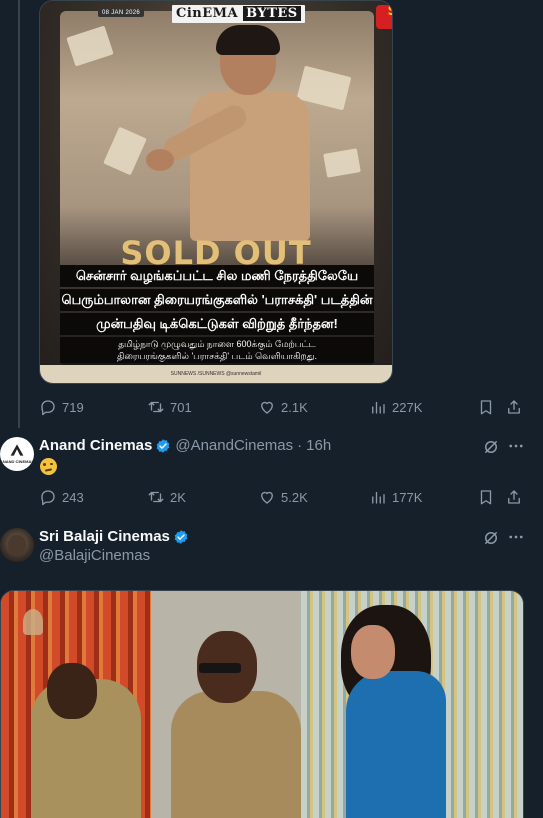  I want to click on tweet-header: Sri Balaji Cinemas, so click(114, 536).